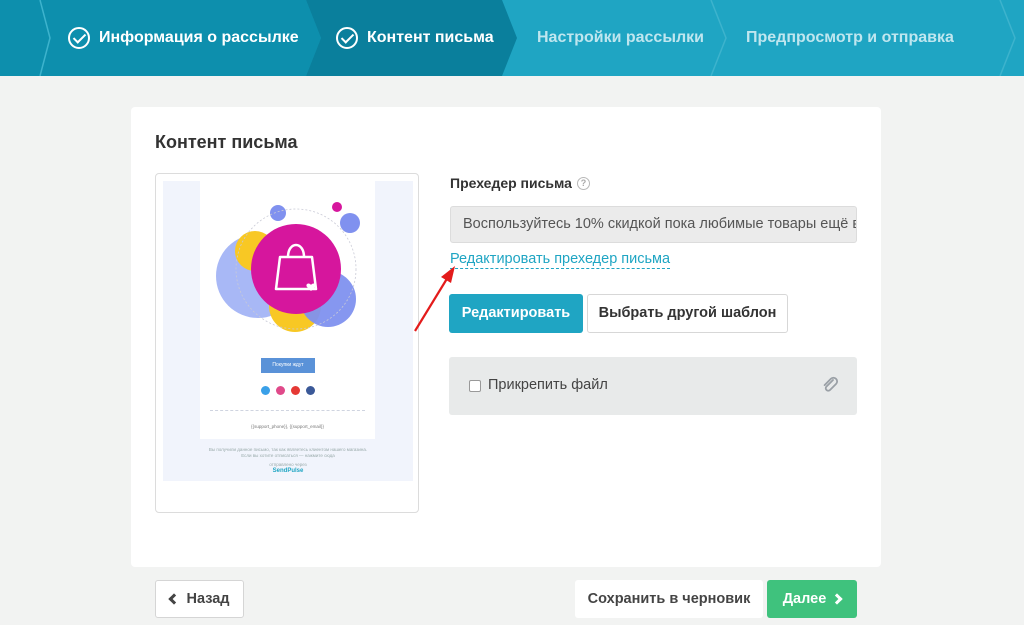  What do you see at coordinates (475, 386) in the screenshot?
I see `attach-file-checkbox` at bounding box center [475, 386].